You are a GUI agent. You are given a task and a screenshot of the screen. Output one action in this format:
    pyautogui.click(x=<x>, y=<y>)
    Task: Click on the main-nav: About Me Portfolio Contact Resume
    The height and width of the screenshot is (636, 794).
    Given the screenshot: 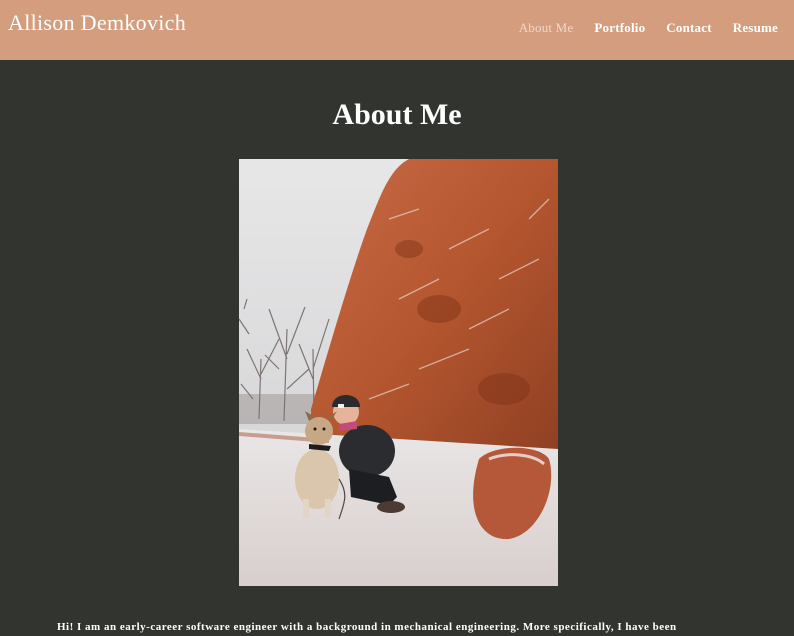 What is the action you would take?
    pyautogui.click(x=648, y=28)
    